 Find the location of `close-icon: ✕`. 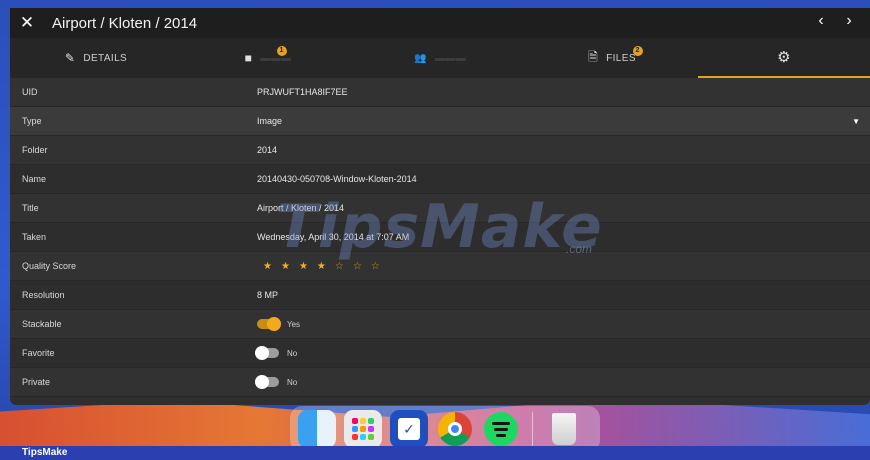

close-icon: ✕ is located at coordinates (27, 23).